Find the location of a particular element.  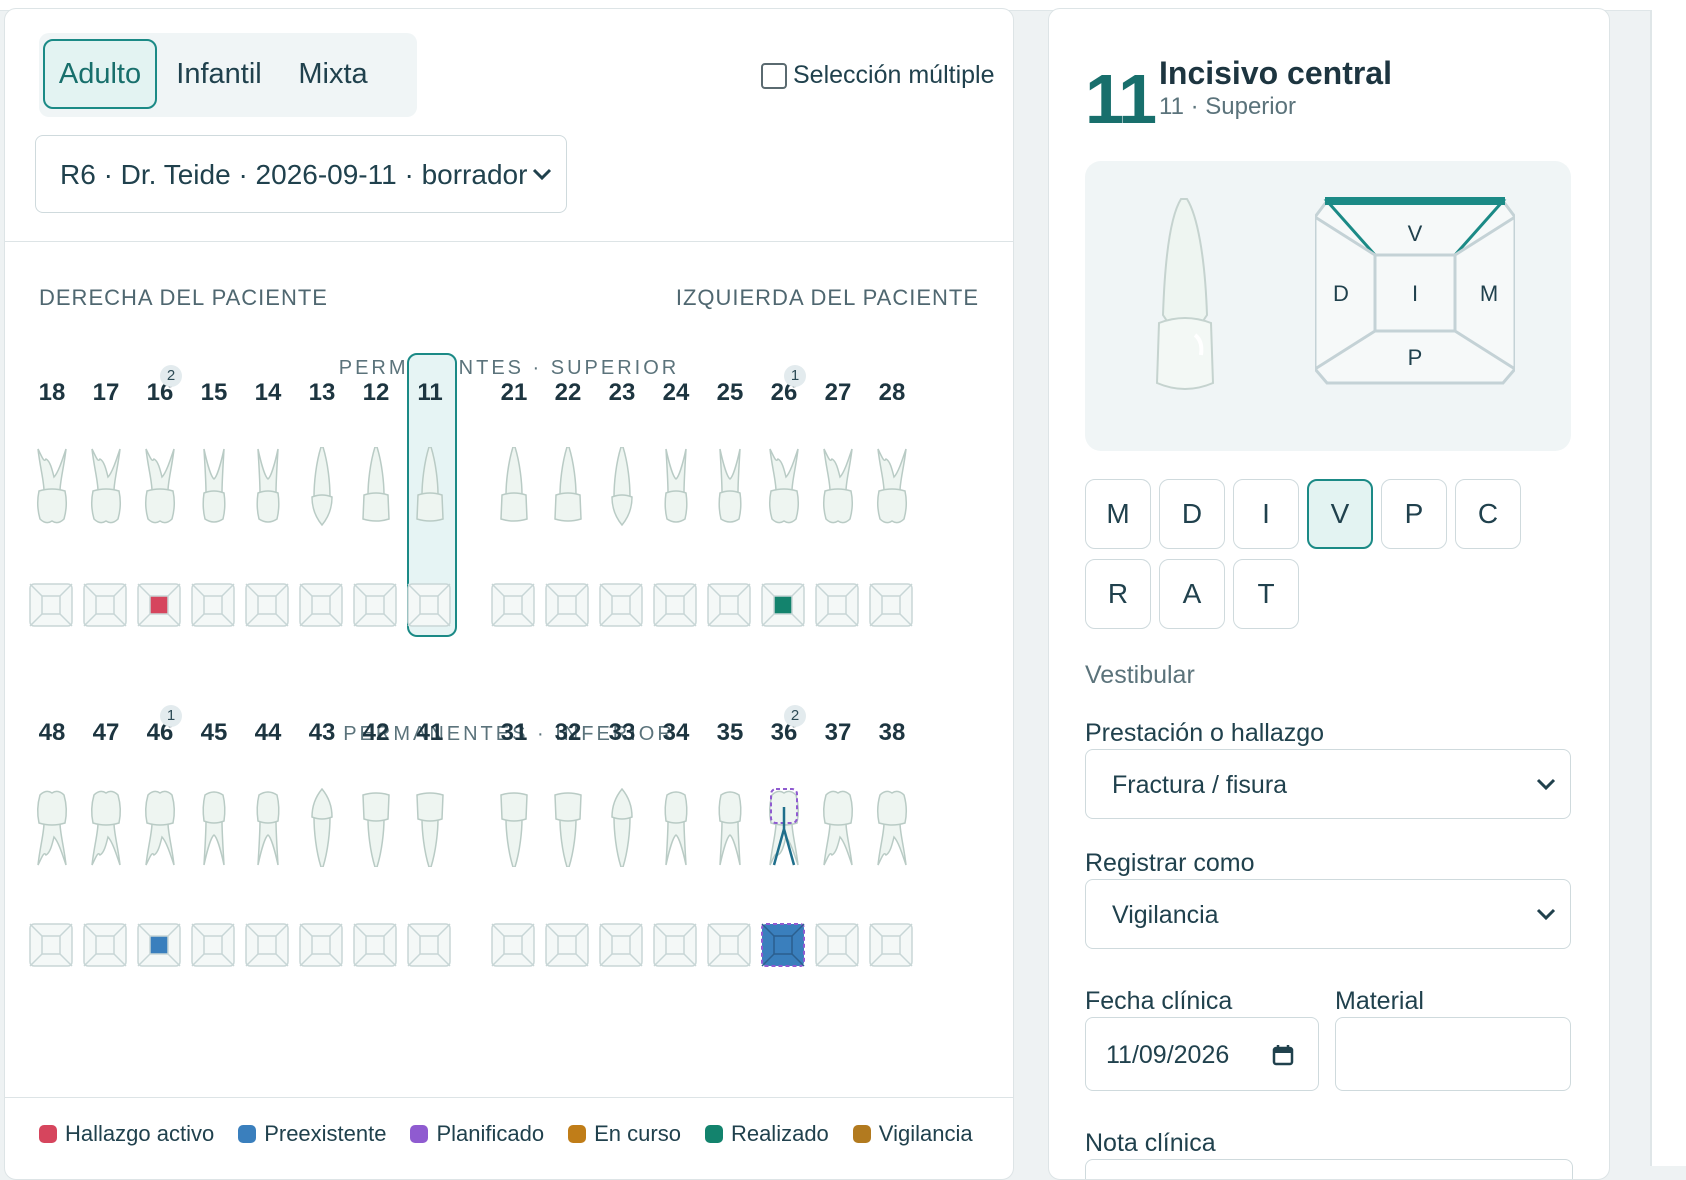

legend-swatch is located at coordinates (577, 1134).